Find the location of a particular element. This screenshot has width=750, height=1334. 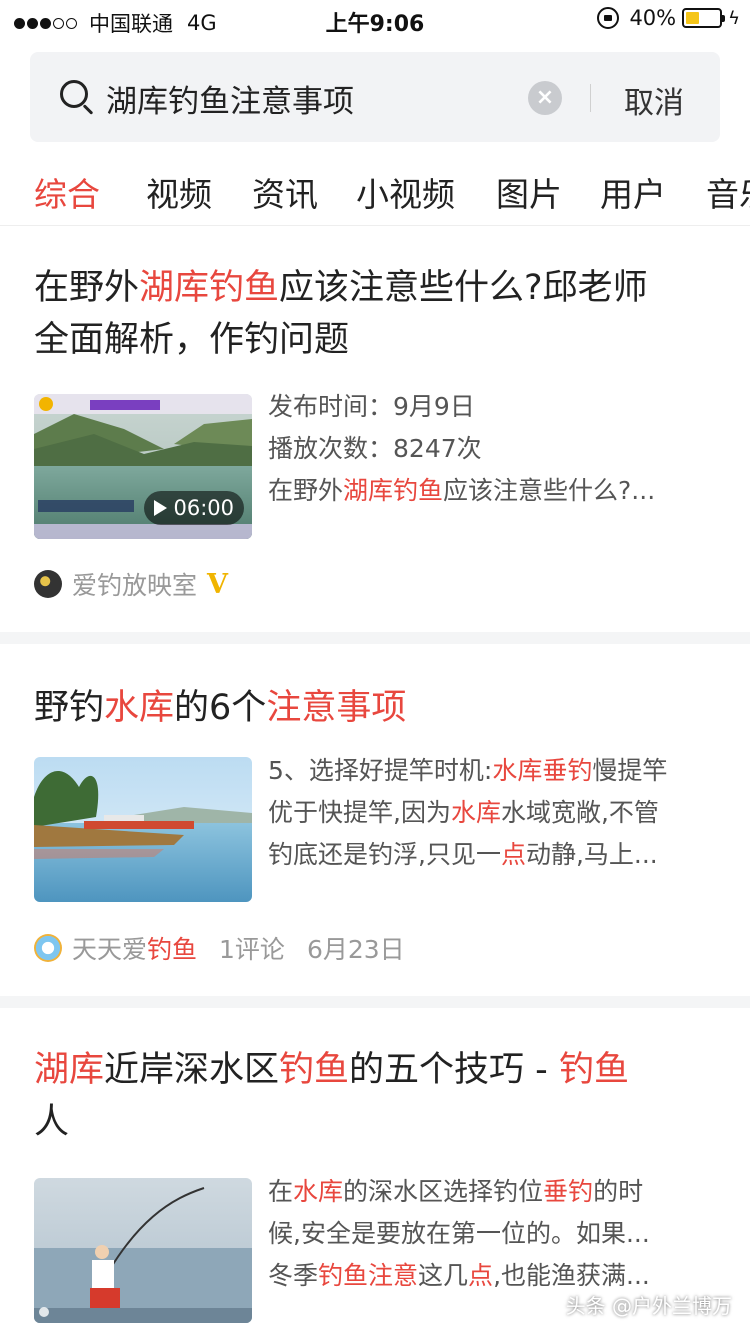

video-duration: 06:00 is located at coordinates (194, 508).